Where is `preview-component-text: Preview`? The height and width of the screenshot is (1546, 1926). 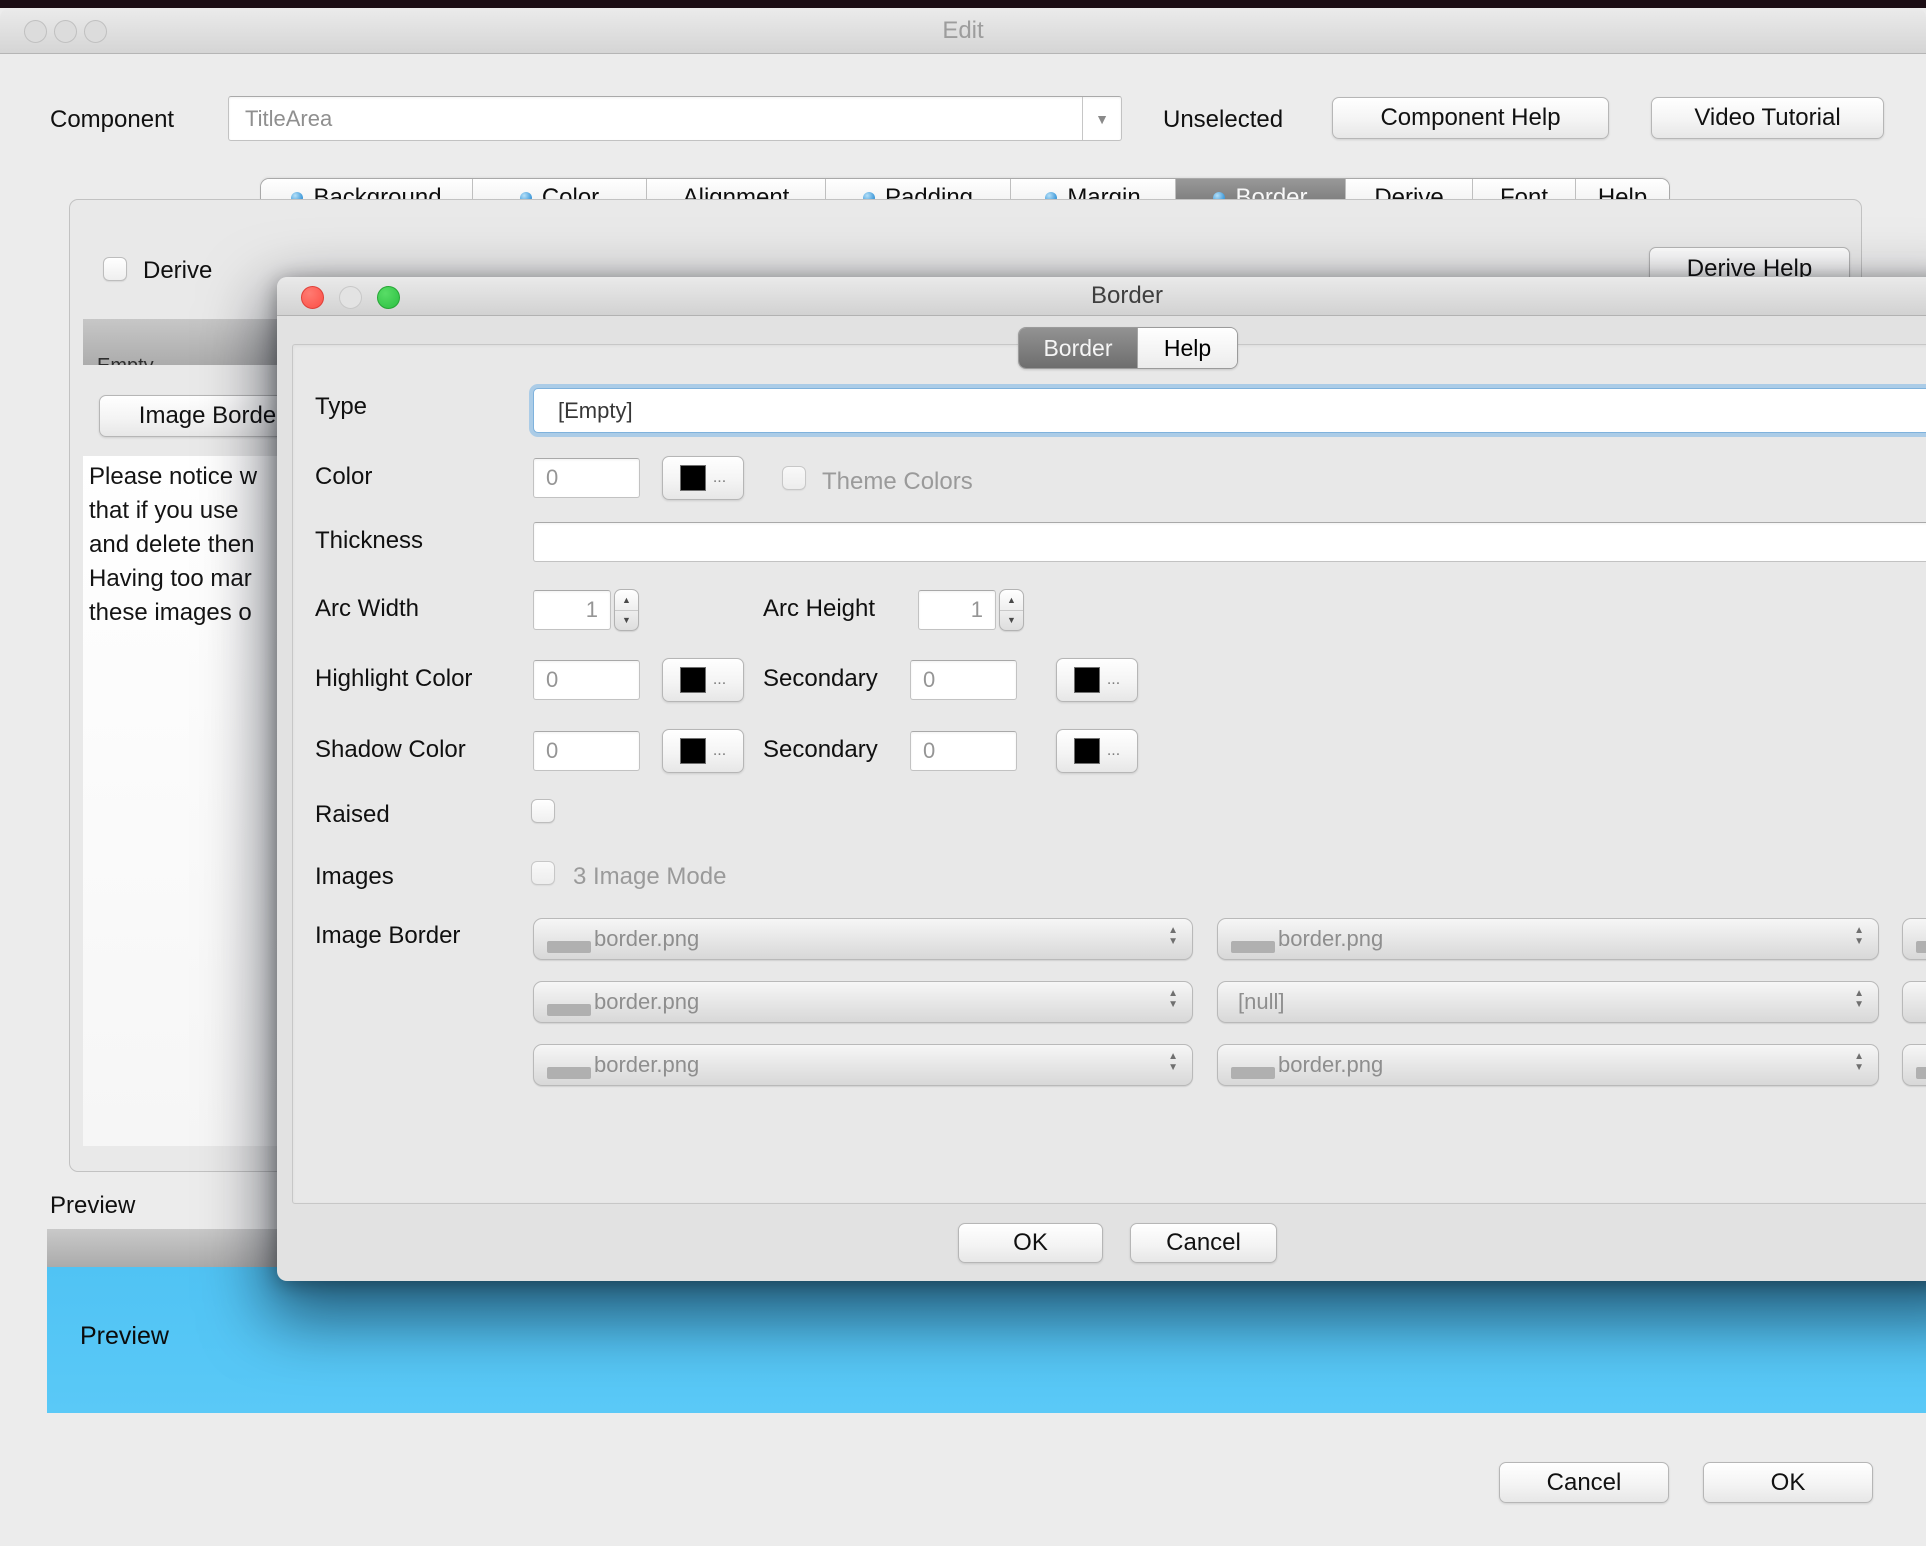 preview-component-text: Preview is located at coordinates (124, 1336).